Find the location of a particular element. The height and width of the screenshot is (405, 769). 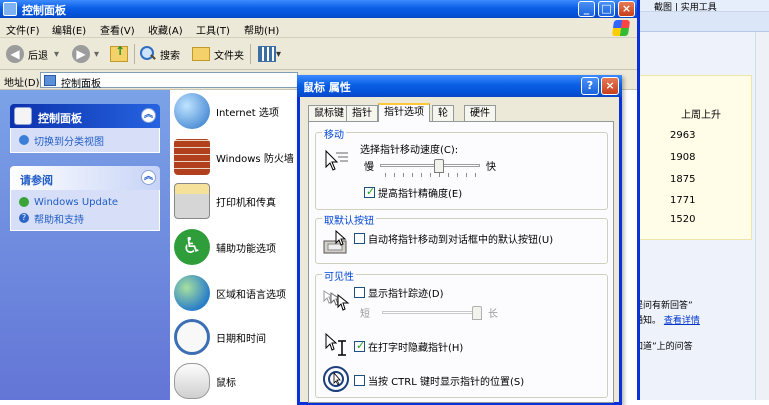

item-printers-and-faxes: 打印机和传真 is located at coordinates (225, 201).